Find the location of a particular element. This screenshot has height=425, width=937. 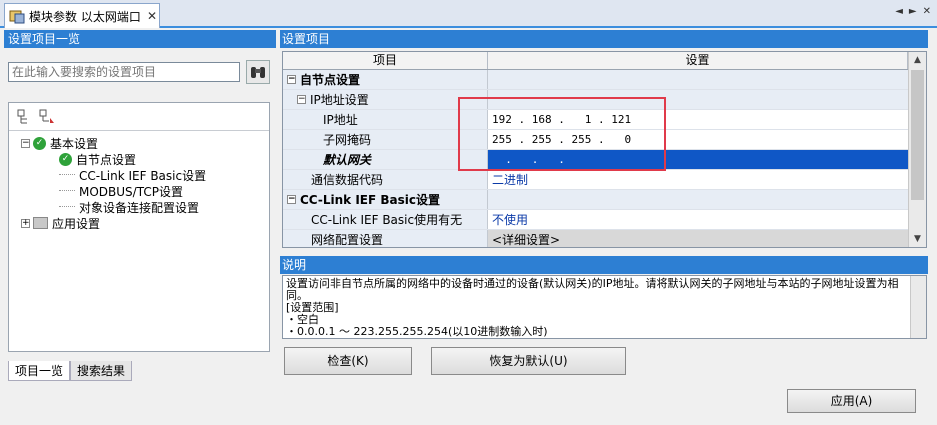

tree-item-cclink-ief-basic: CC-Link IEF Basic设置 is located at coordinates (139, 175).